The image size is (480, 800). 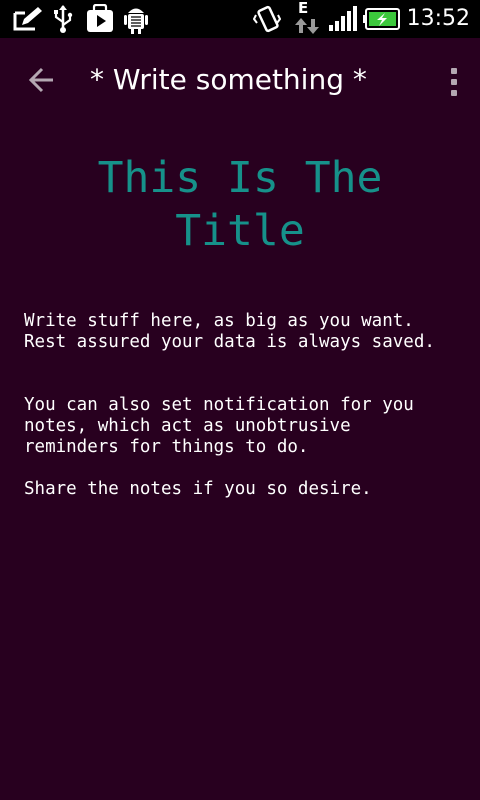 I want to click on vertical-dots-icon, so click(x=454, y=82).